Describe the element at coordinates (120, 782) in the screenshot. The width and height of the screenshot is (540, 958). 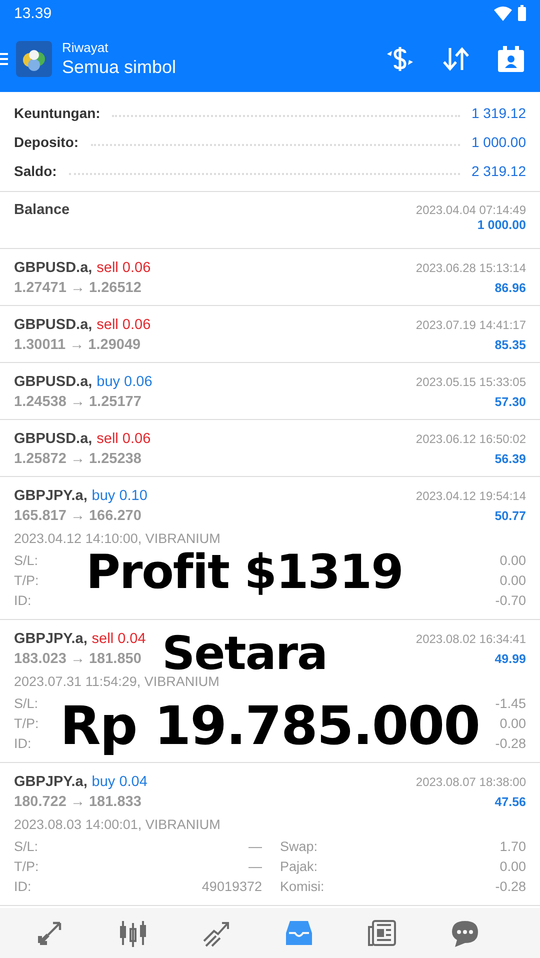
I see `trade-side: buy 0.04` at that location.